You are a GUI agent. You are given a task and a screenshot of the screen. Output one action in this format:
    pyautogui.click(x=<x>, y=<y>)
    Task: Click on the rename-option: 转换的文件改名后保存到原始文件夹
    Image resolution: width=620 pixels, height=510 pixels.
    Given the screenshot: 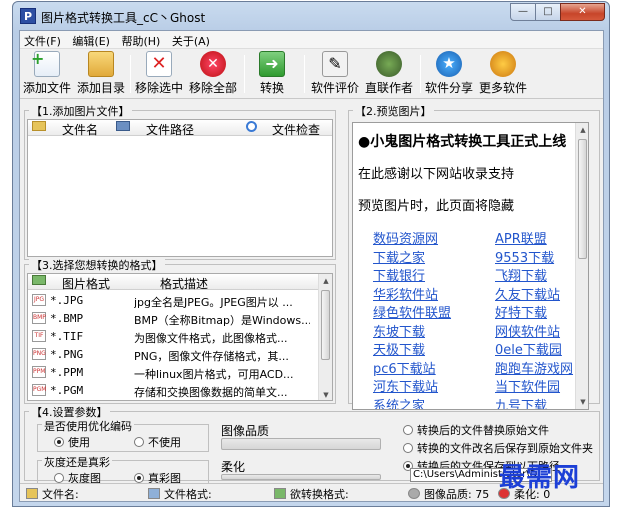 What is the action you would take?
    pyautogui.click(x=498, y=448)
    